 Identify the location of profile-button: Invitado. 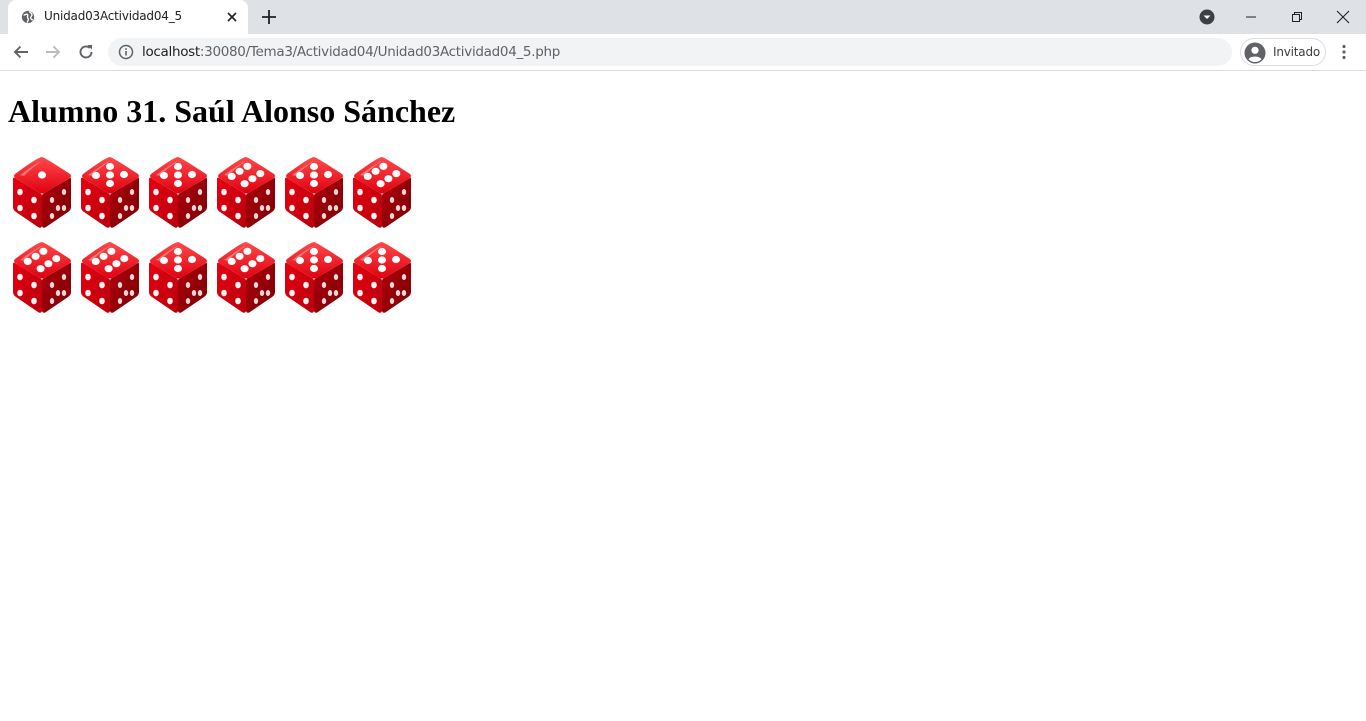
(1283, 52).